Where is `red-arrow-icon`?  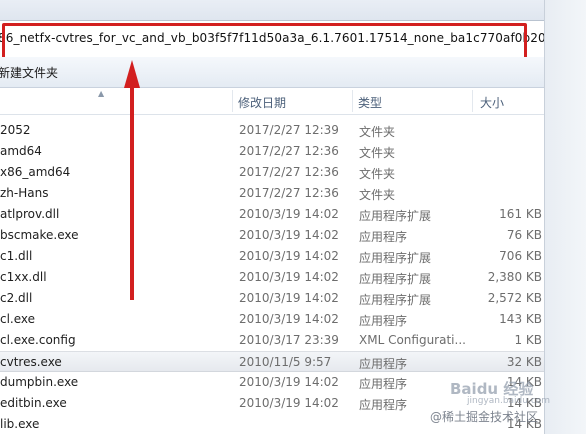 red-arrow-icon is located at coordinates (132, 180).